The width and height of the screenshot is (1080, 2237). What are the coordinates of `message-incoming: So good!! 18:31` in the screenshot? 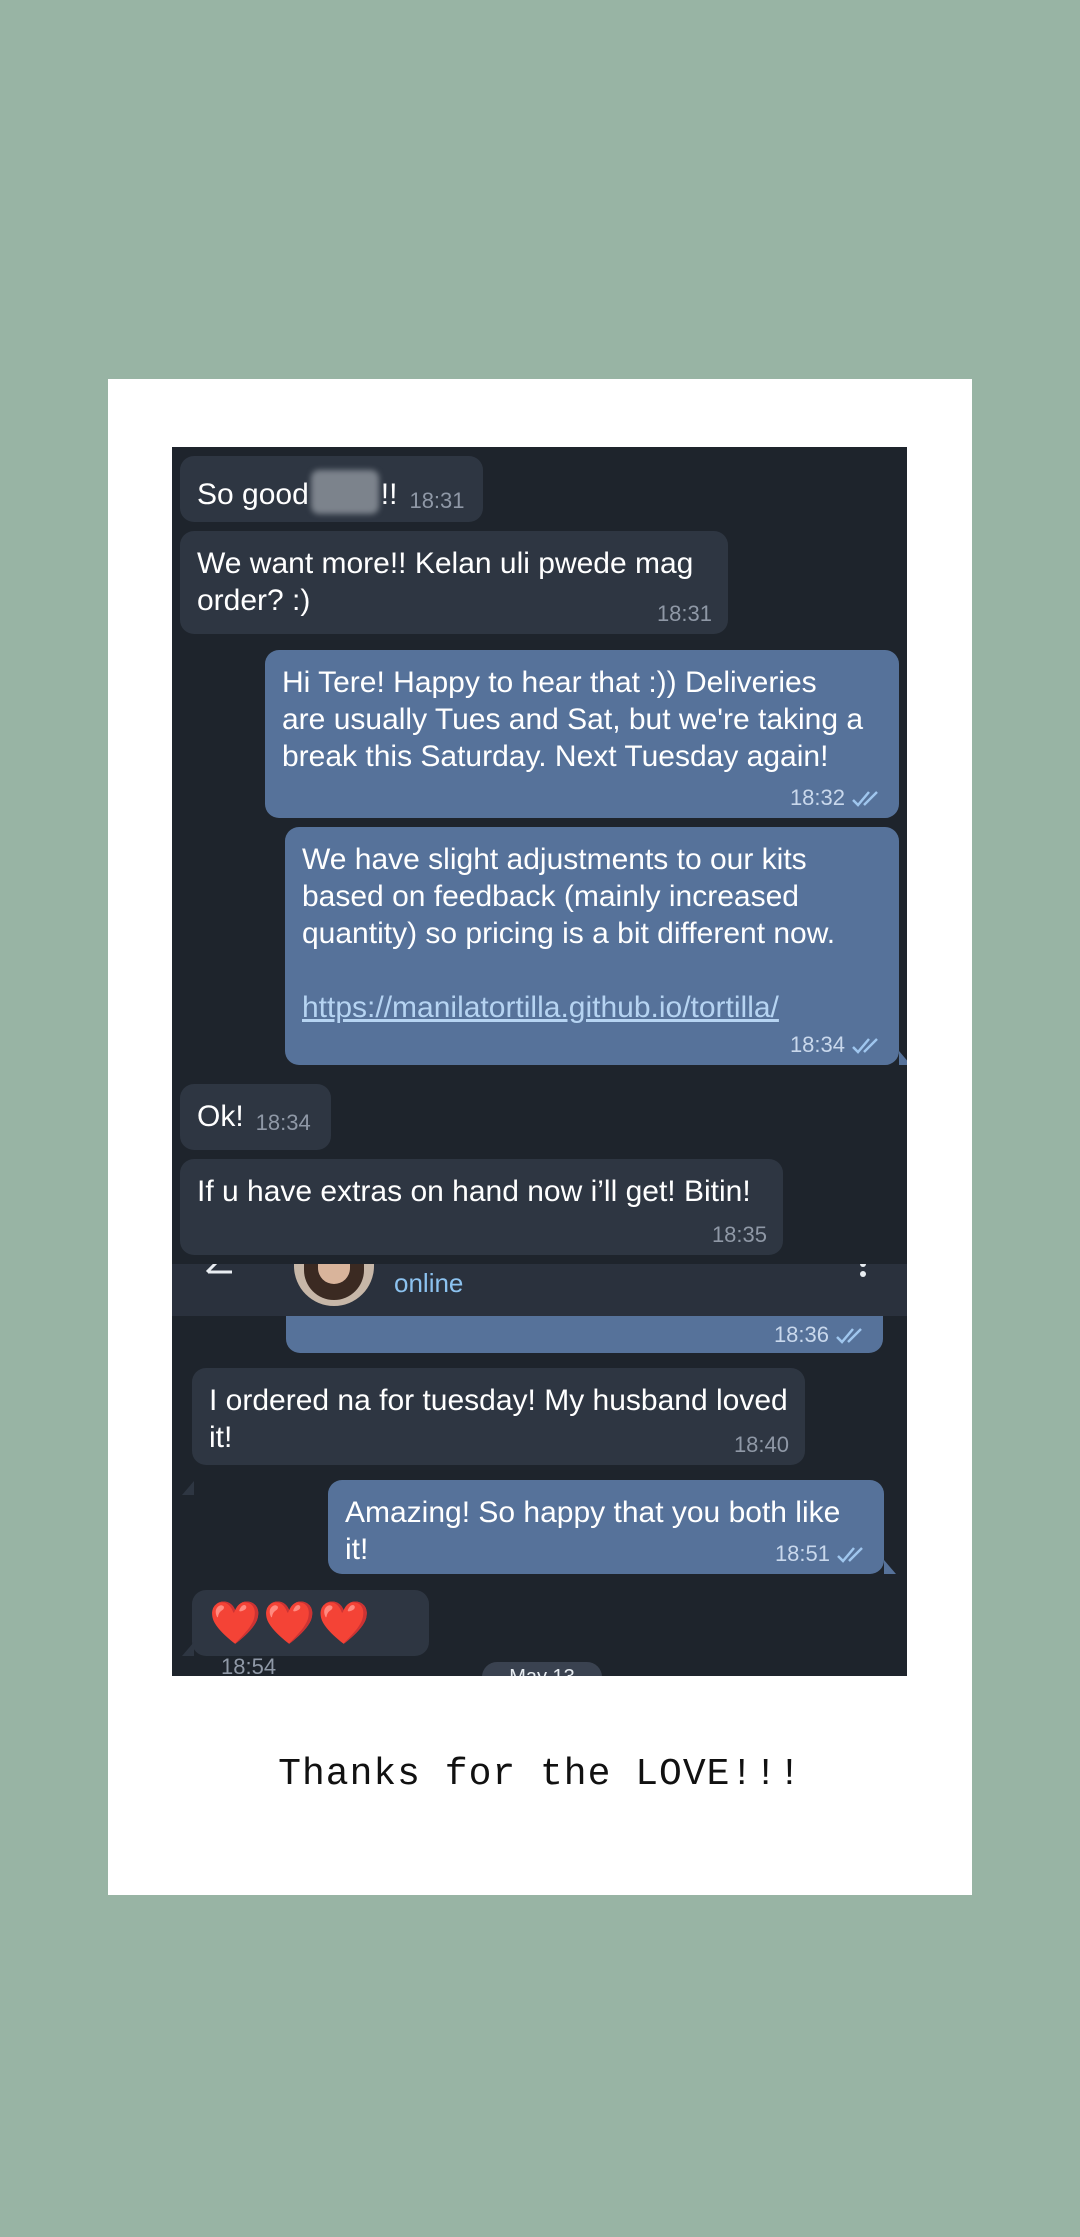 It's located at (331, 489).